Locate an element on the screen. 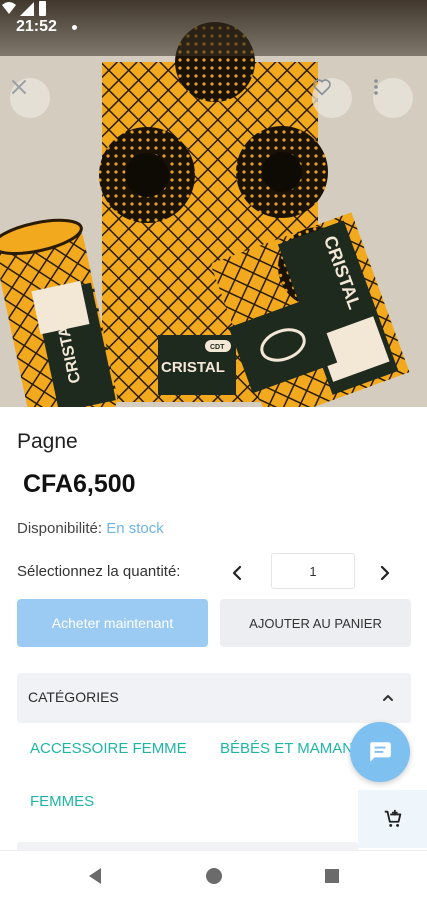 This screenshot has width=427, height=900. brand-text-front: CRISTAL is located at coordinates (193, 367).